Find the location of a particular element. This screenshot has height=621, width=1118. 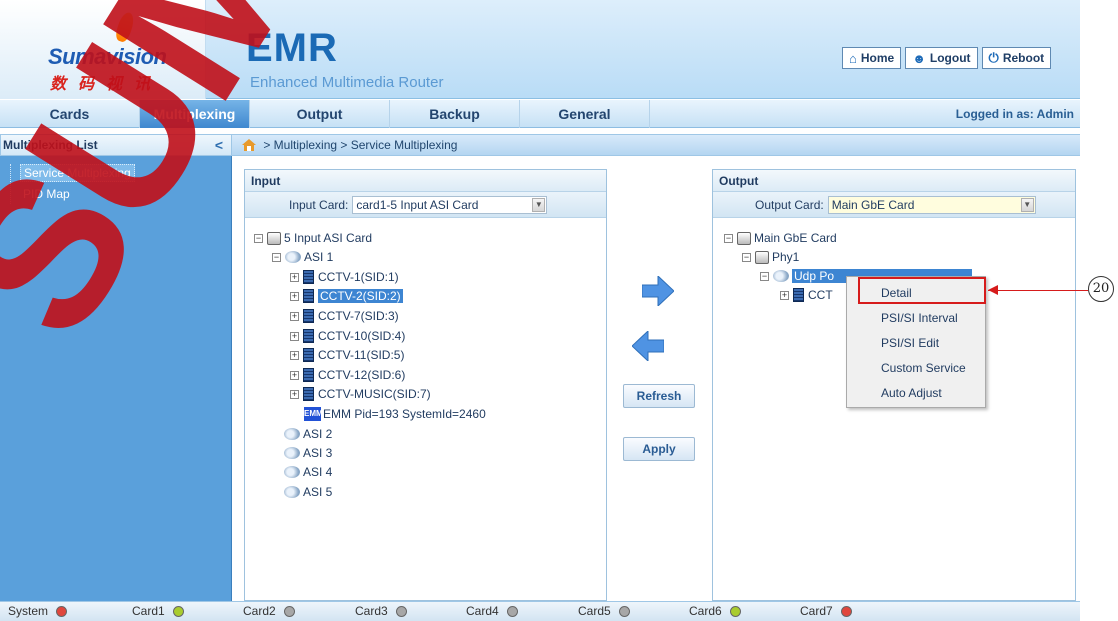

tree-node-service: + CCTV-MUSIC(SID:7) is located at coordinates (360, 394).